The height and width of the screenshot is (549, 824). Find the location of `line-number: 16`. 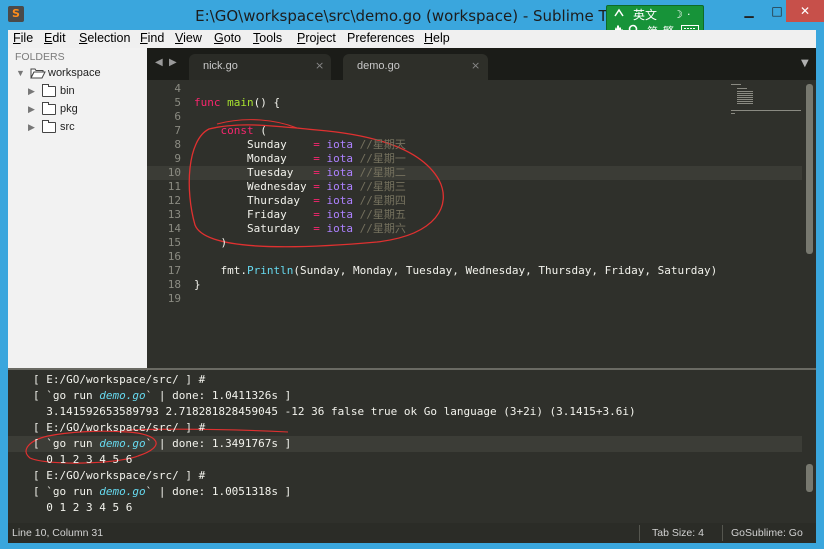

line-number: 16 is located at coordinates (174, 256).